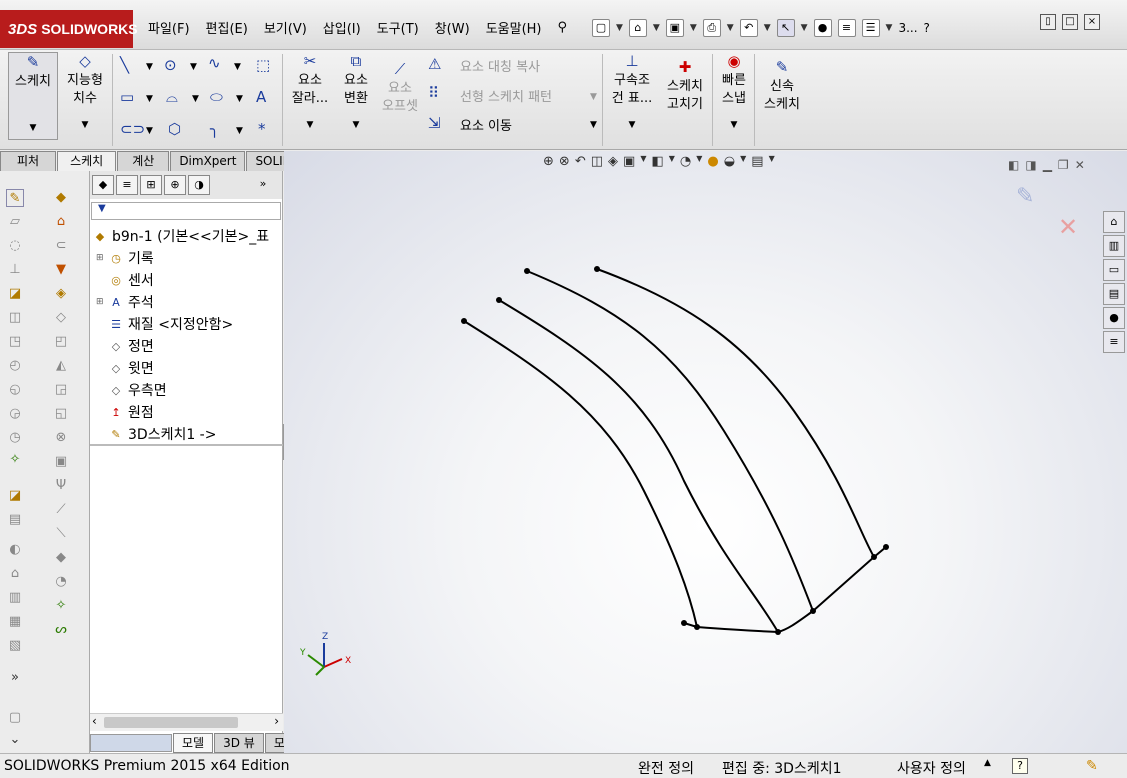 This screenshot has width=1127, height=778. What do you see at coordinates (169, 27) in the screenshot?
I see `menu-file: 파일(F)` at bounding box center [169, 27].